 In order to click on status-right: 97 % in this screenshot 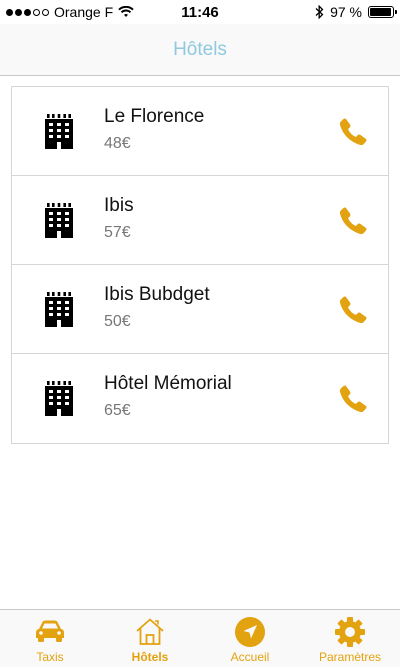, I will do `click(356, 12)`.